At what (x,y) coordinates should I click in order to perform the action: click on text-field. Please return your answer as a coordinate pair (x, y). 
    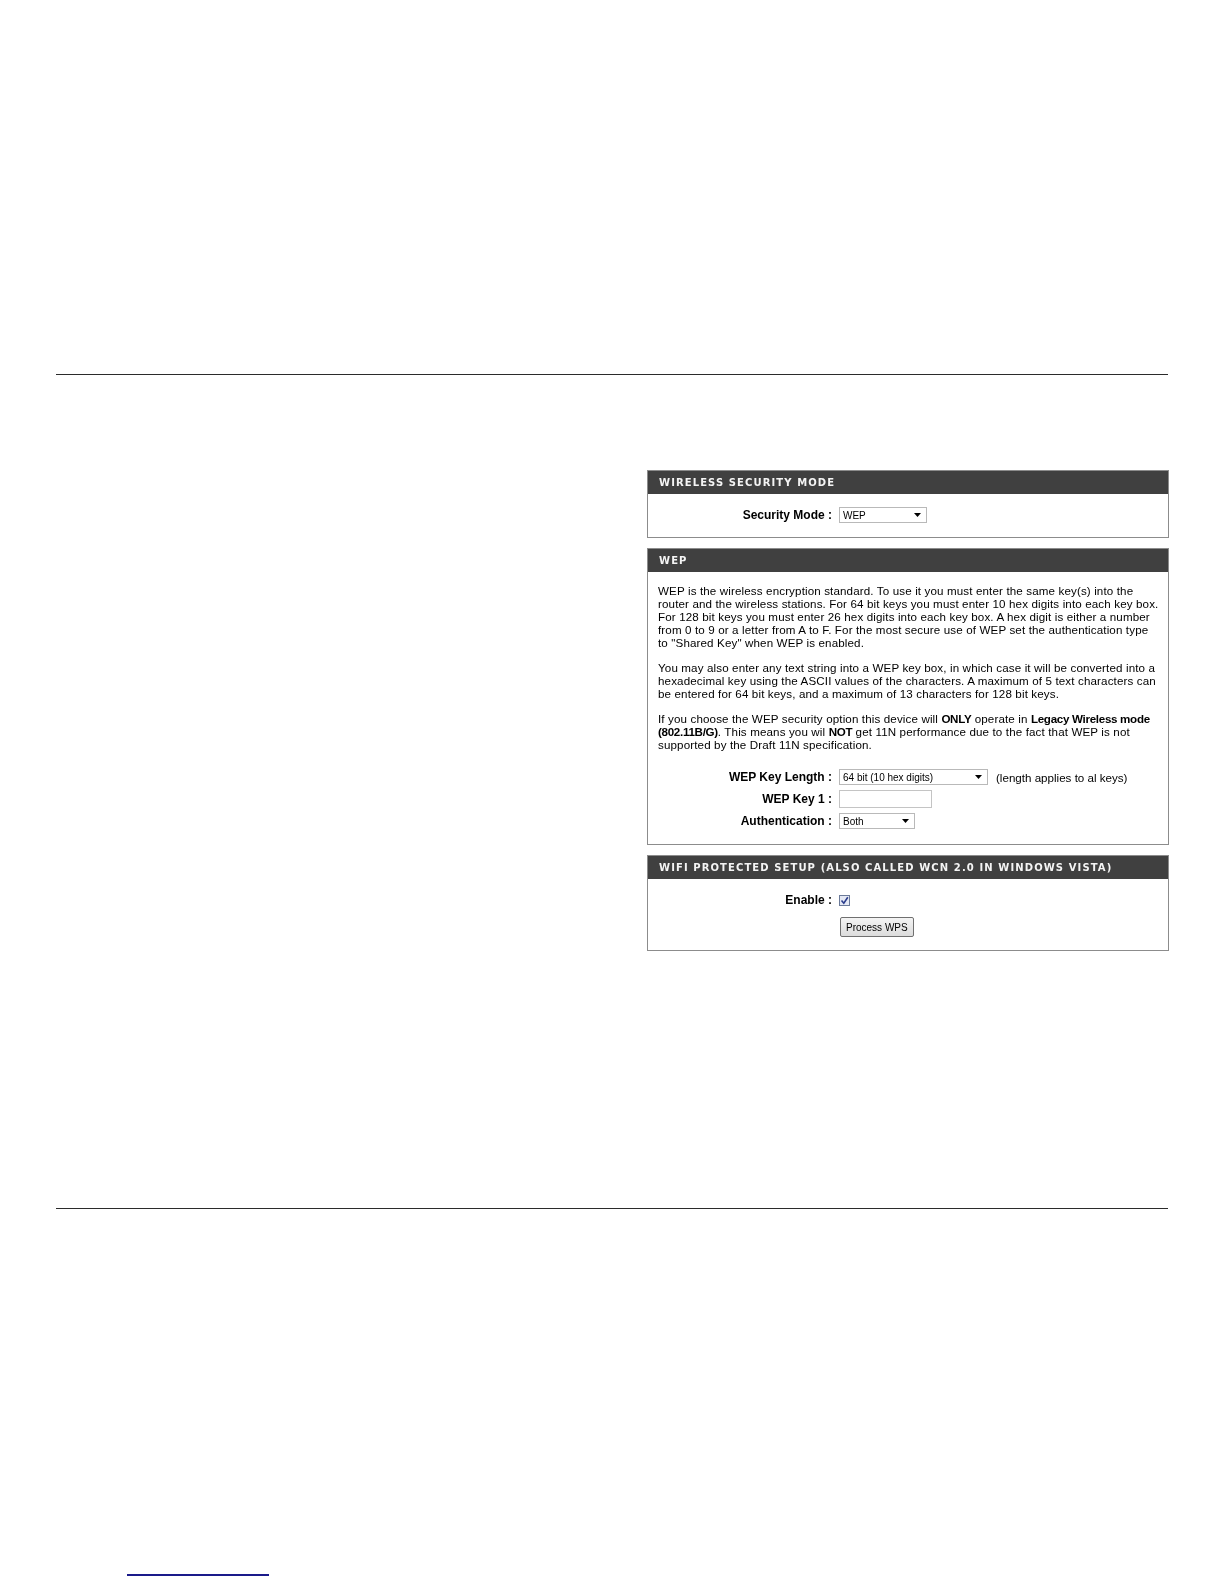
    Looking at the image, I should click on (885, 799).